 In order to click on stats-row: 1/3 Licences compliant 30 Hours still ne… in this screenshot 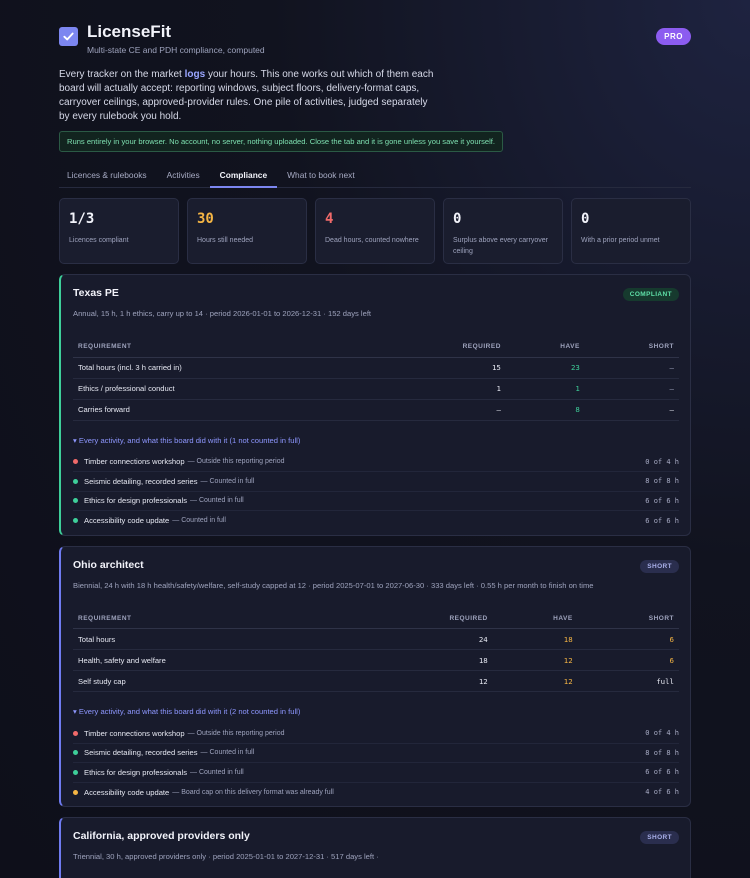, I will do `click(375, 231)`.